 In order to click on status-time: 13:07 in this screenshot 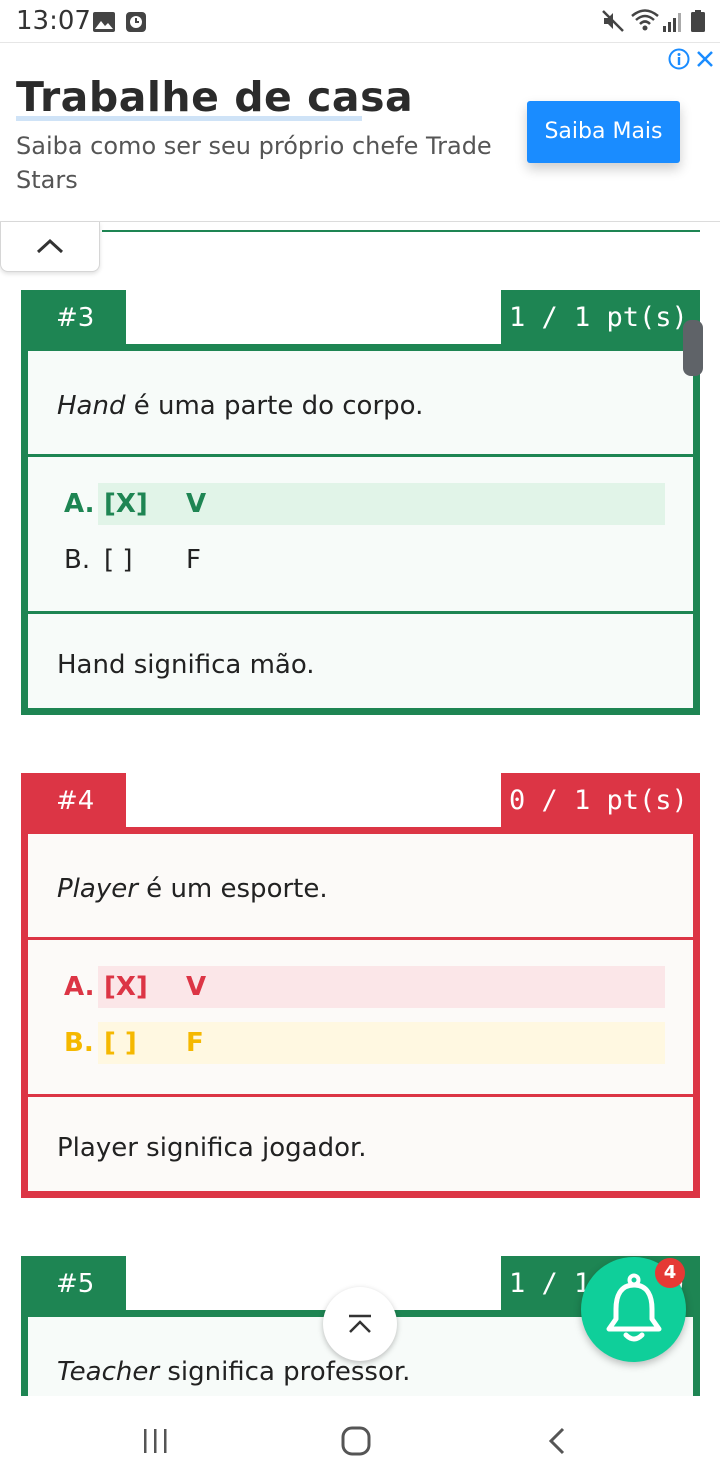, I will do `click(53, 21)`.